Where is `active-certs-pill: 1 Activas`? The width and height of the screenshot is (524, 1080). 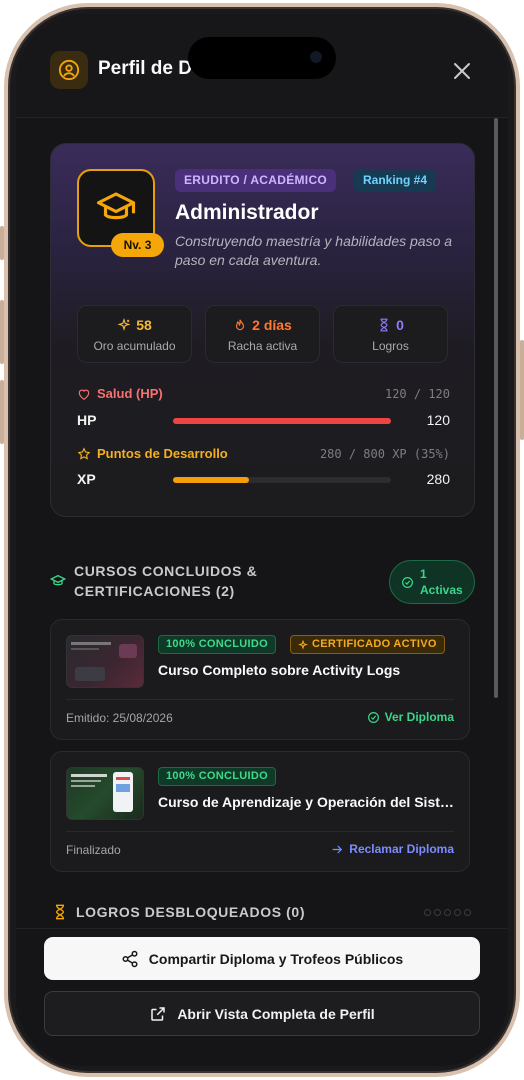 active-certs-pill: 1 Activas is located at coordinates (432, 582).